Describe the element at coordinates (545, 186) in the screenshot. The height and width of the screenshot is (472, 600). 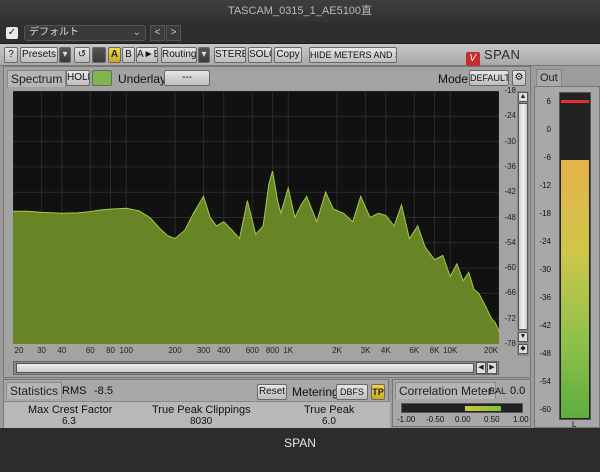
I see `output-tick-label: -12` at that location.